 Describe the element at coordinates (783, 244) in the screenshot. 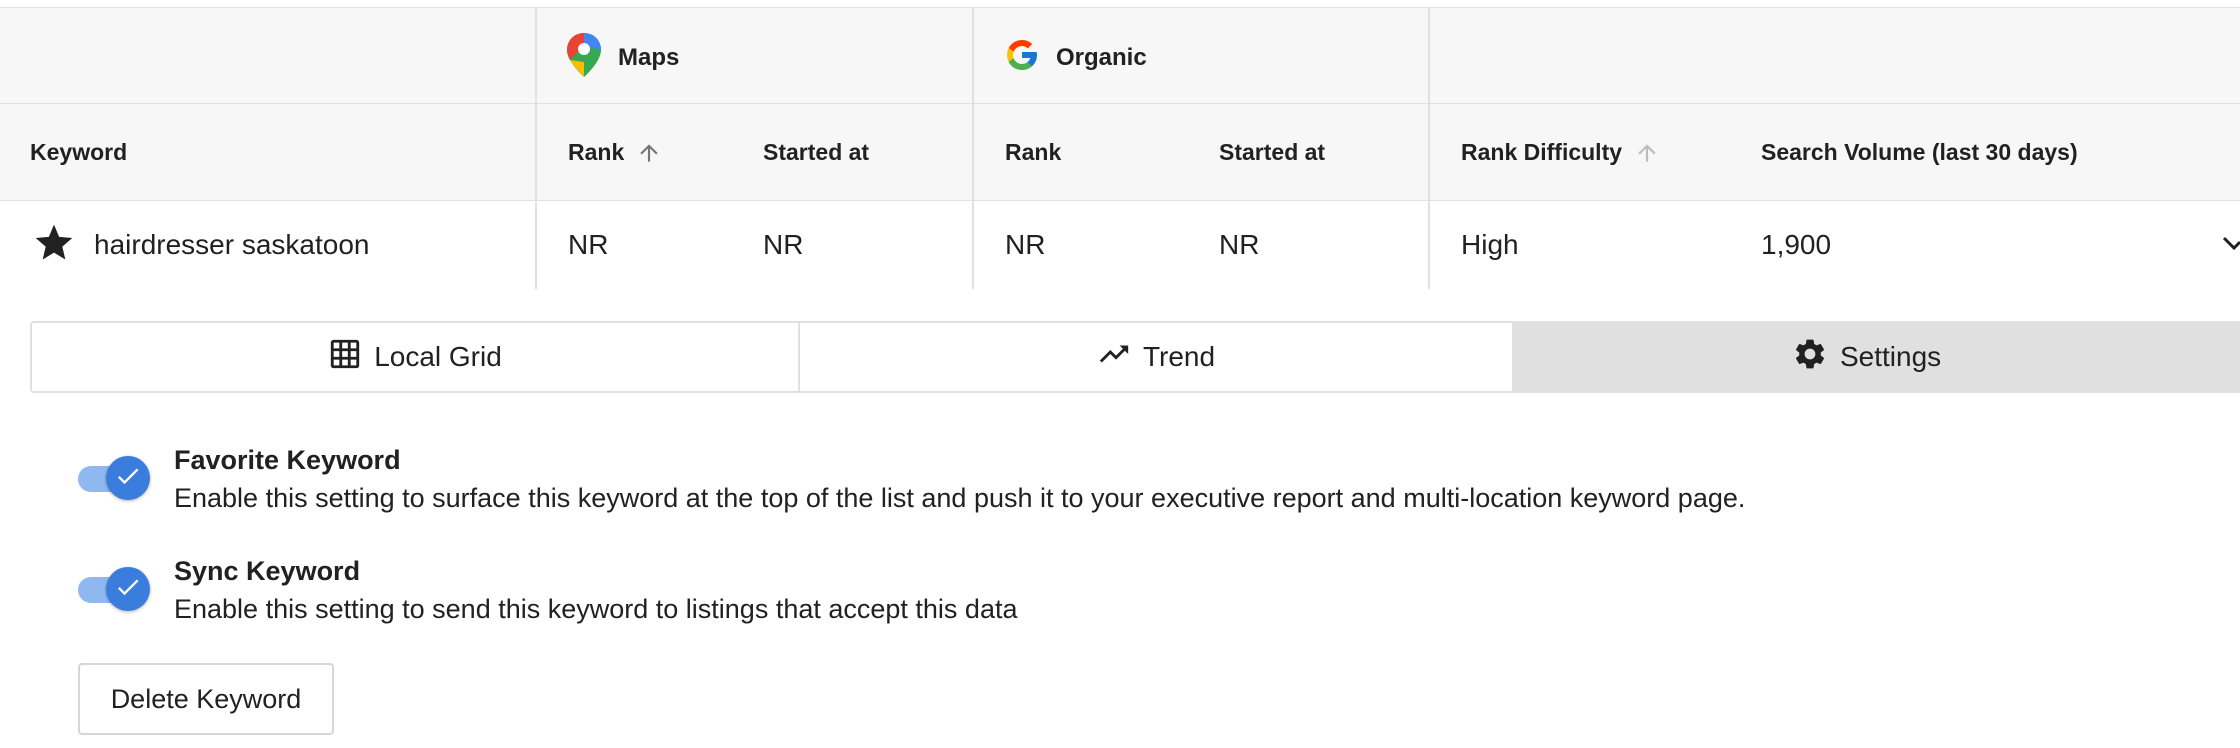

I see `maps-started-value: NR` at that location.